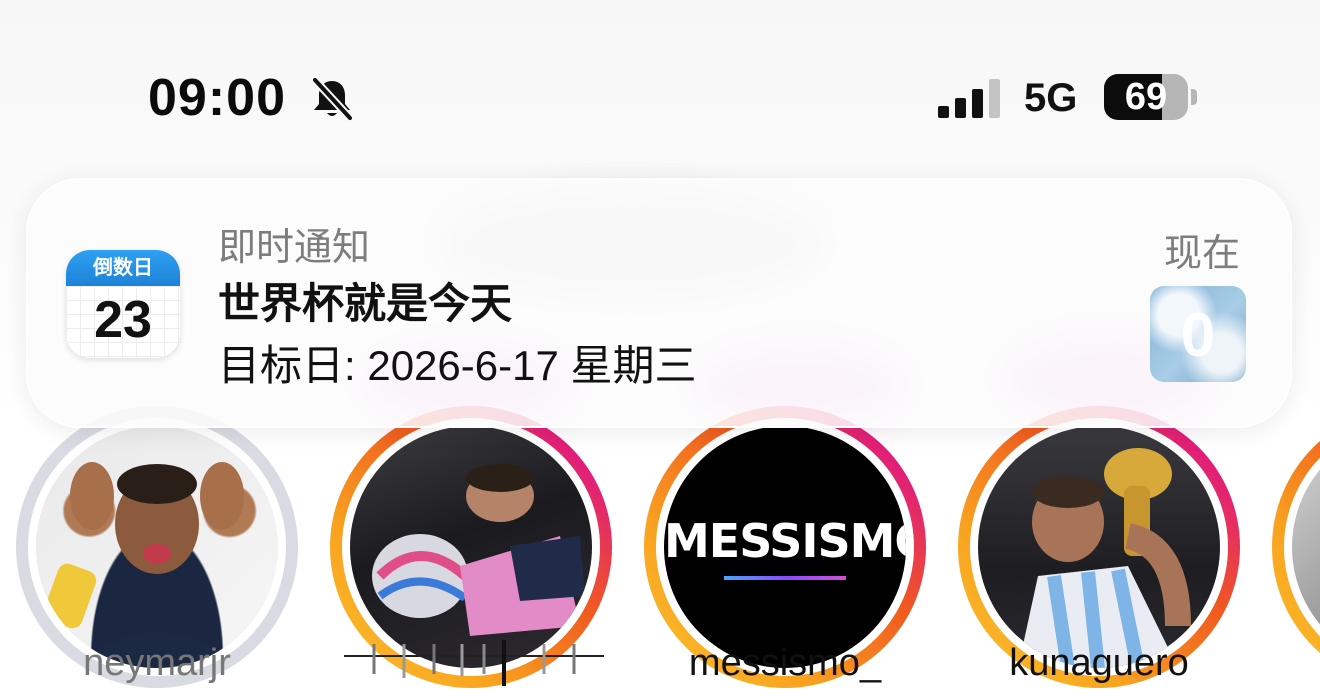  Describe the element at coordinates (478, 550) in the screenshot. I see `racing-driver-illustration` at that location.